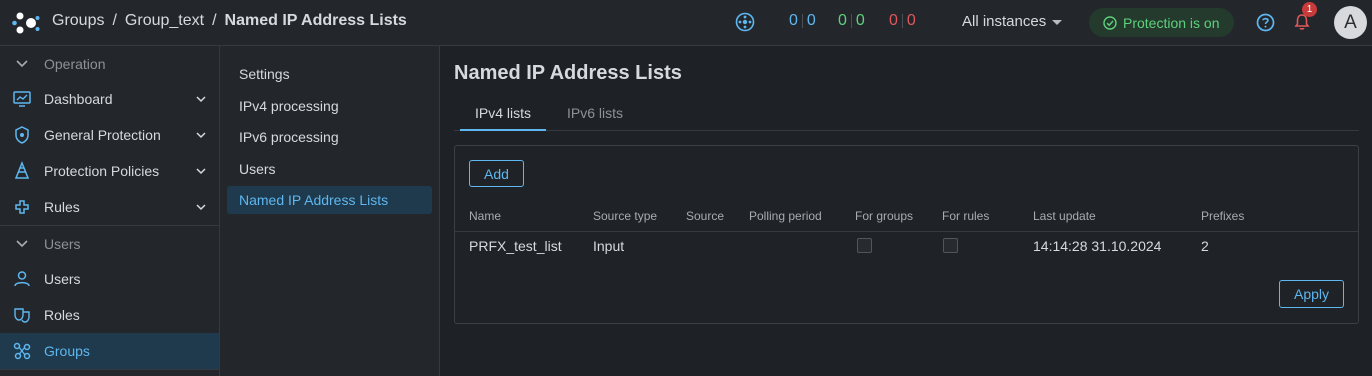 The height and width of the screenshot is (376, 1372). I want to click on sidebar-item-label: General Protection, so click(102, 135).